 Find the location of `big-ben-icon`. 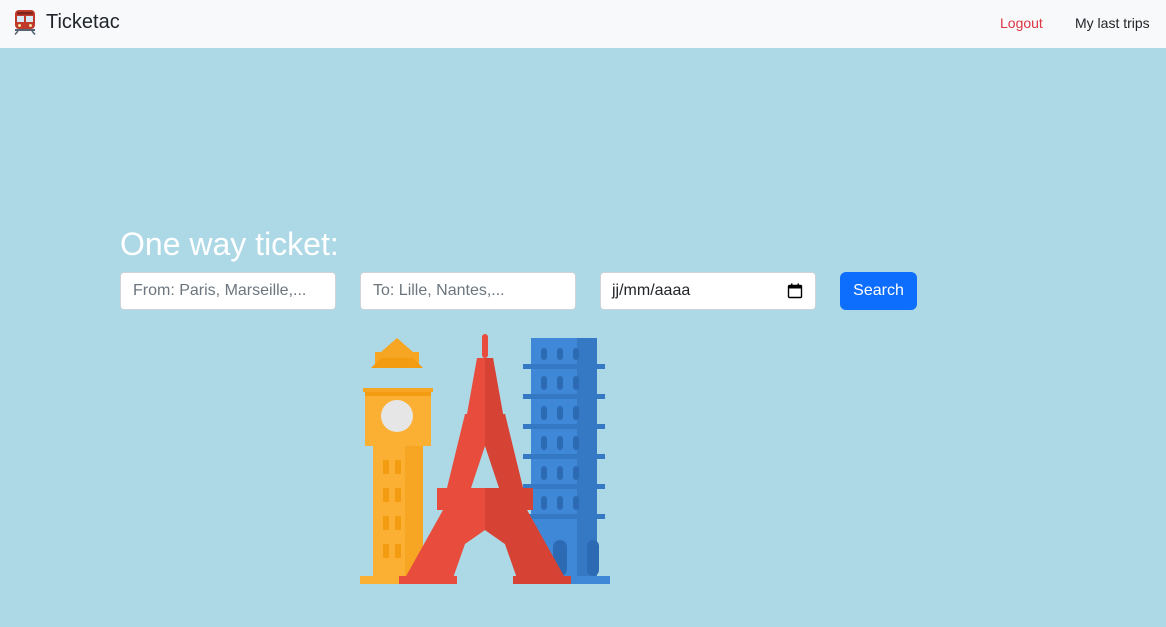

big-ben-icon is located at coordinates (396, 461).